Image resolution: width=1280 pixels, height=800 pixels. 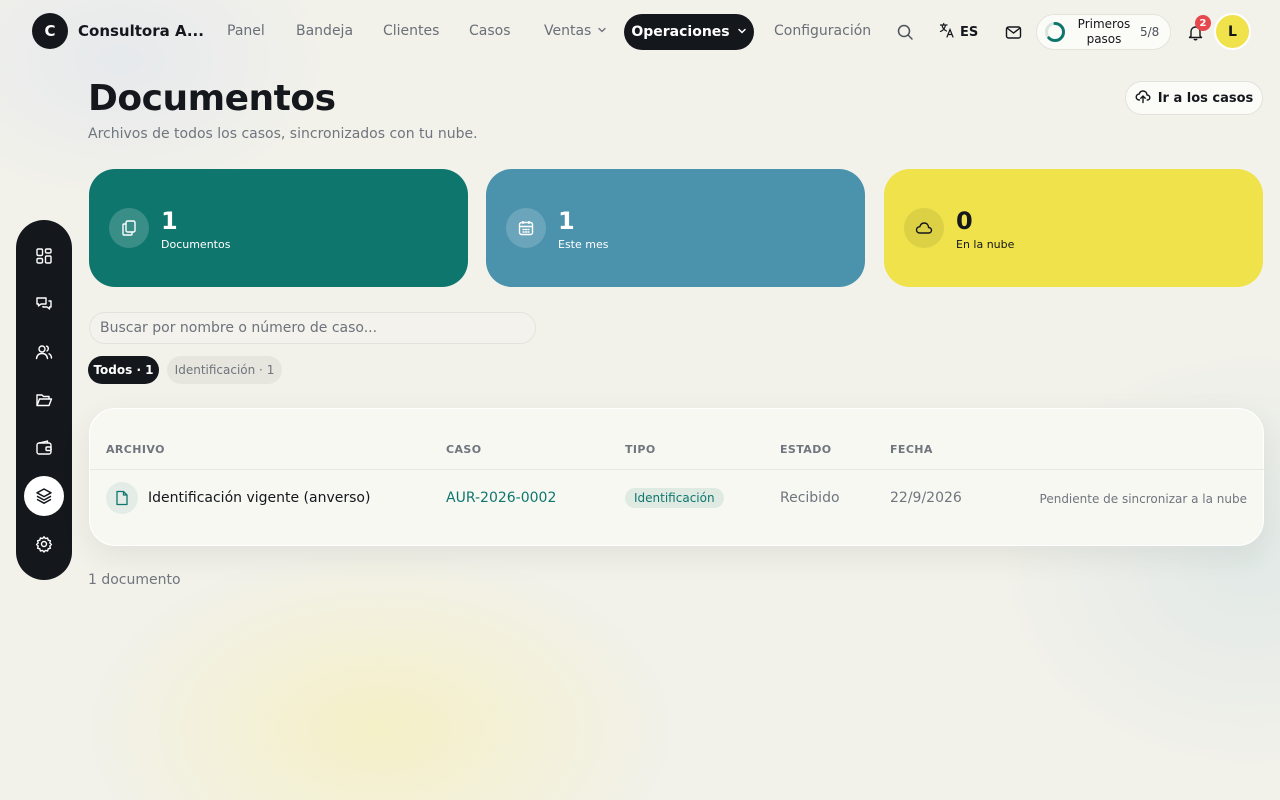 What do you see at coordinates (568, 31) in the screenshot?
I see `nav-ventas-label: Ventas` at bounding box center [568, 31].